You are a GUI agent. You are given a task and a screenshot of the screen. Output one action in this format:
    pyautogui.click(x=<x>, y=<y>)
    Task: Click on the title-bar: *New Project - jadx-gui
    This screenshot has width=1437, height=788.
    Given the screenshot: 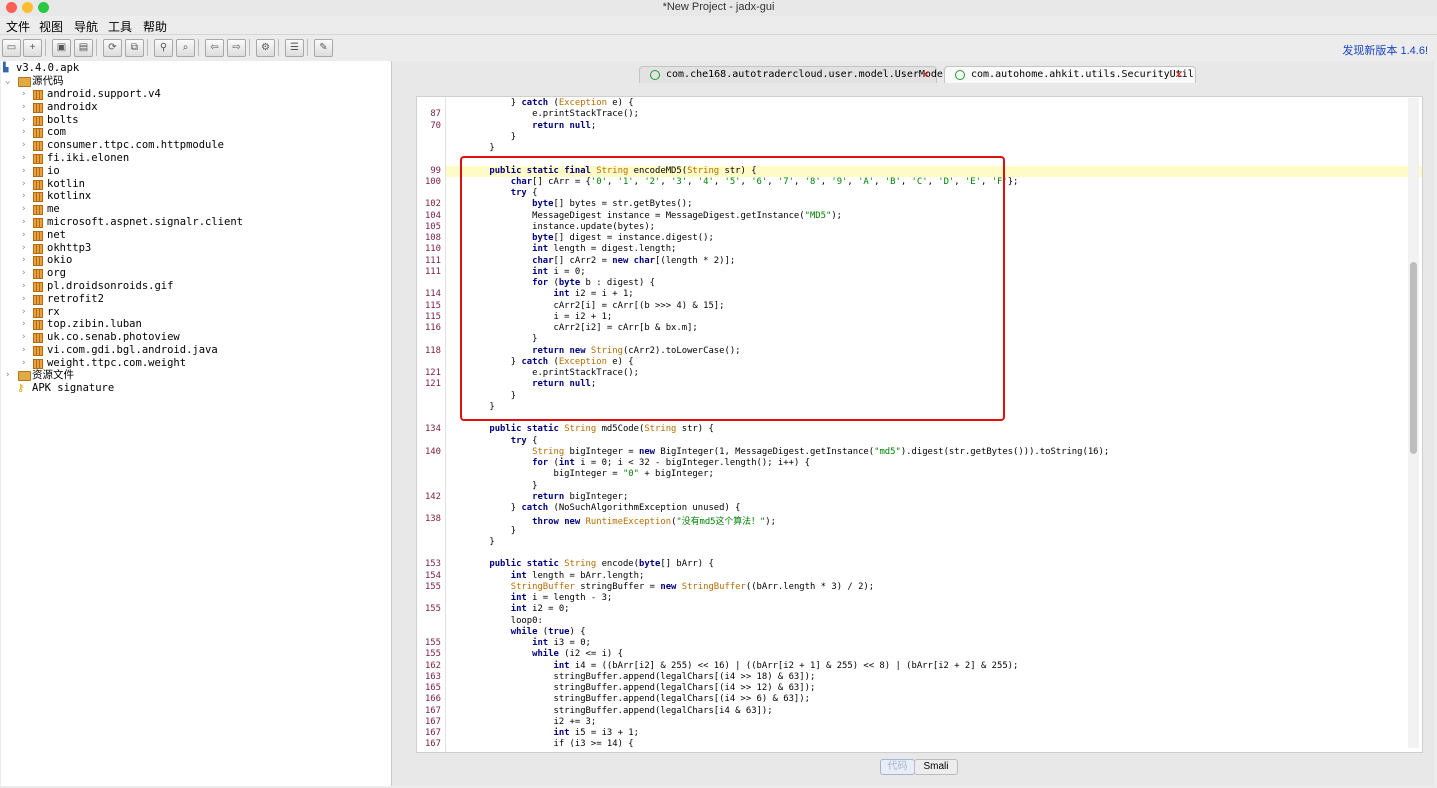 What is the action you would take?
    pyautogui.click(x=718, y=8)
    